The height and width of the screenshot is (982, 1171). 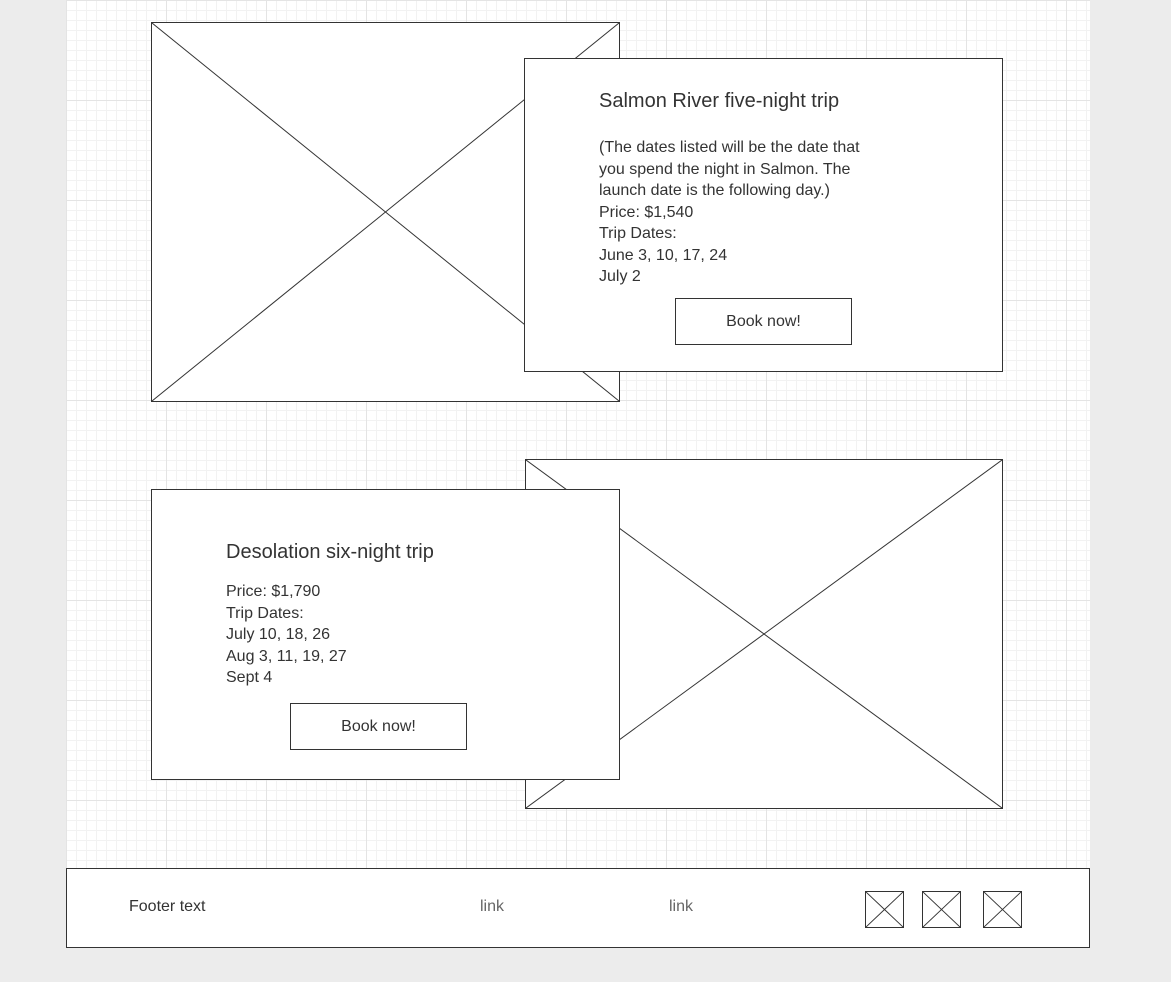 What do you see at coordinates (714, 190) in the screenshot?
I see `trip-note-line: launch date is the following day.)` at bounding box center [714, 190].